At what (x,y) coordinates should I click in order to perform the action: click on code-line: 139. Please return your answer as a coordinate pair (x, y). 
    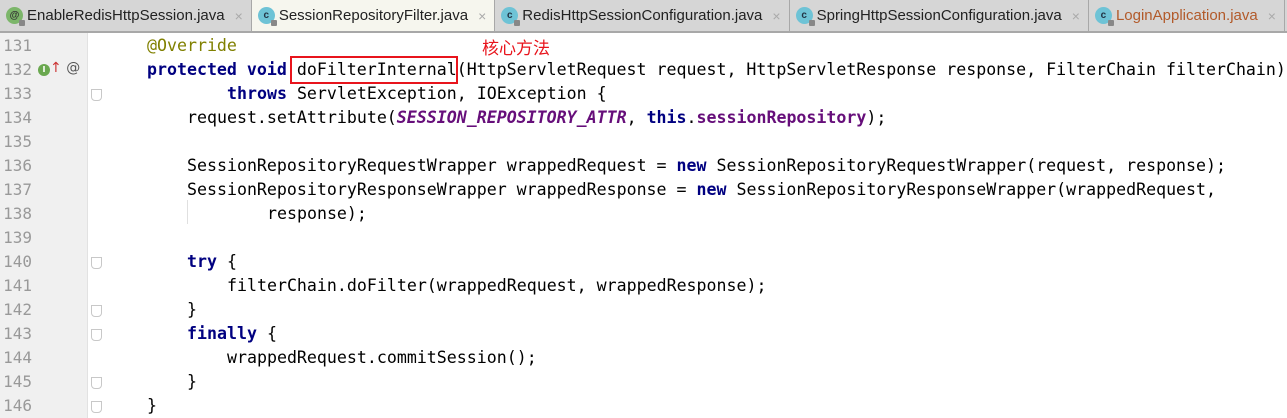
    Looking at the image, I should click on (643, 238).